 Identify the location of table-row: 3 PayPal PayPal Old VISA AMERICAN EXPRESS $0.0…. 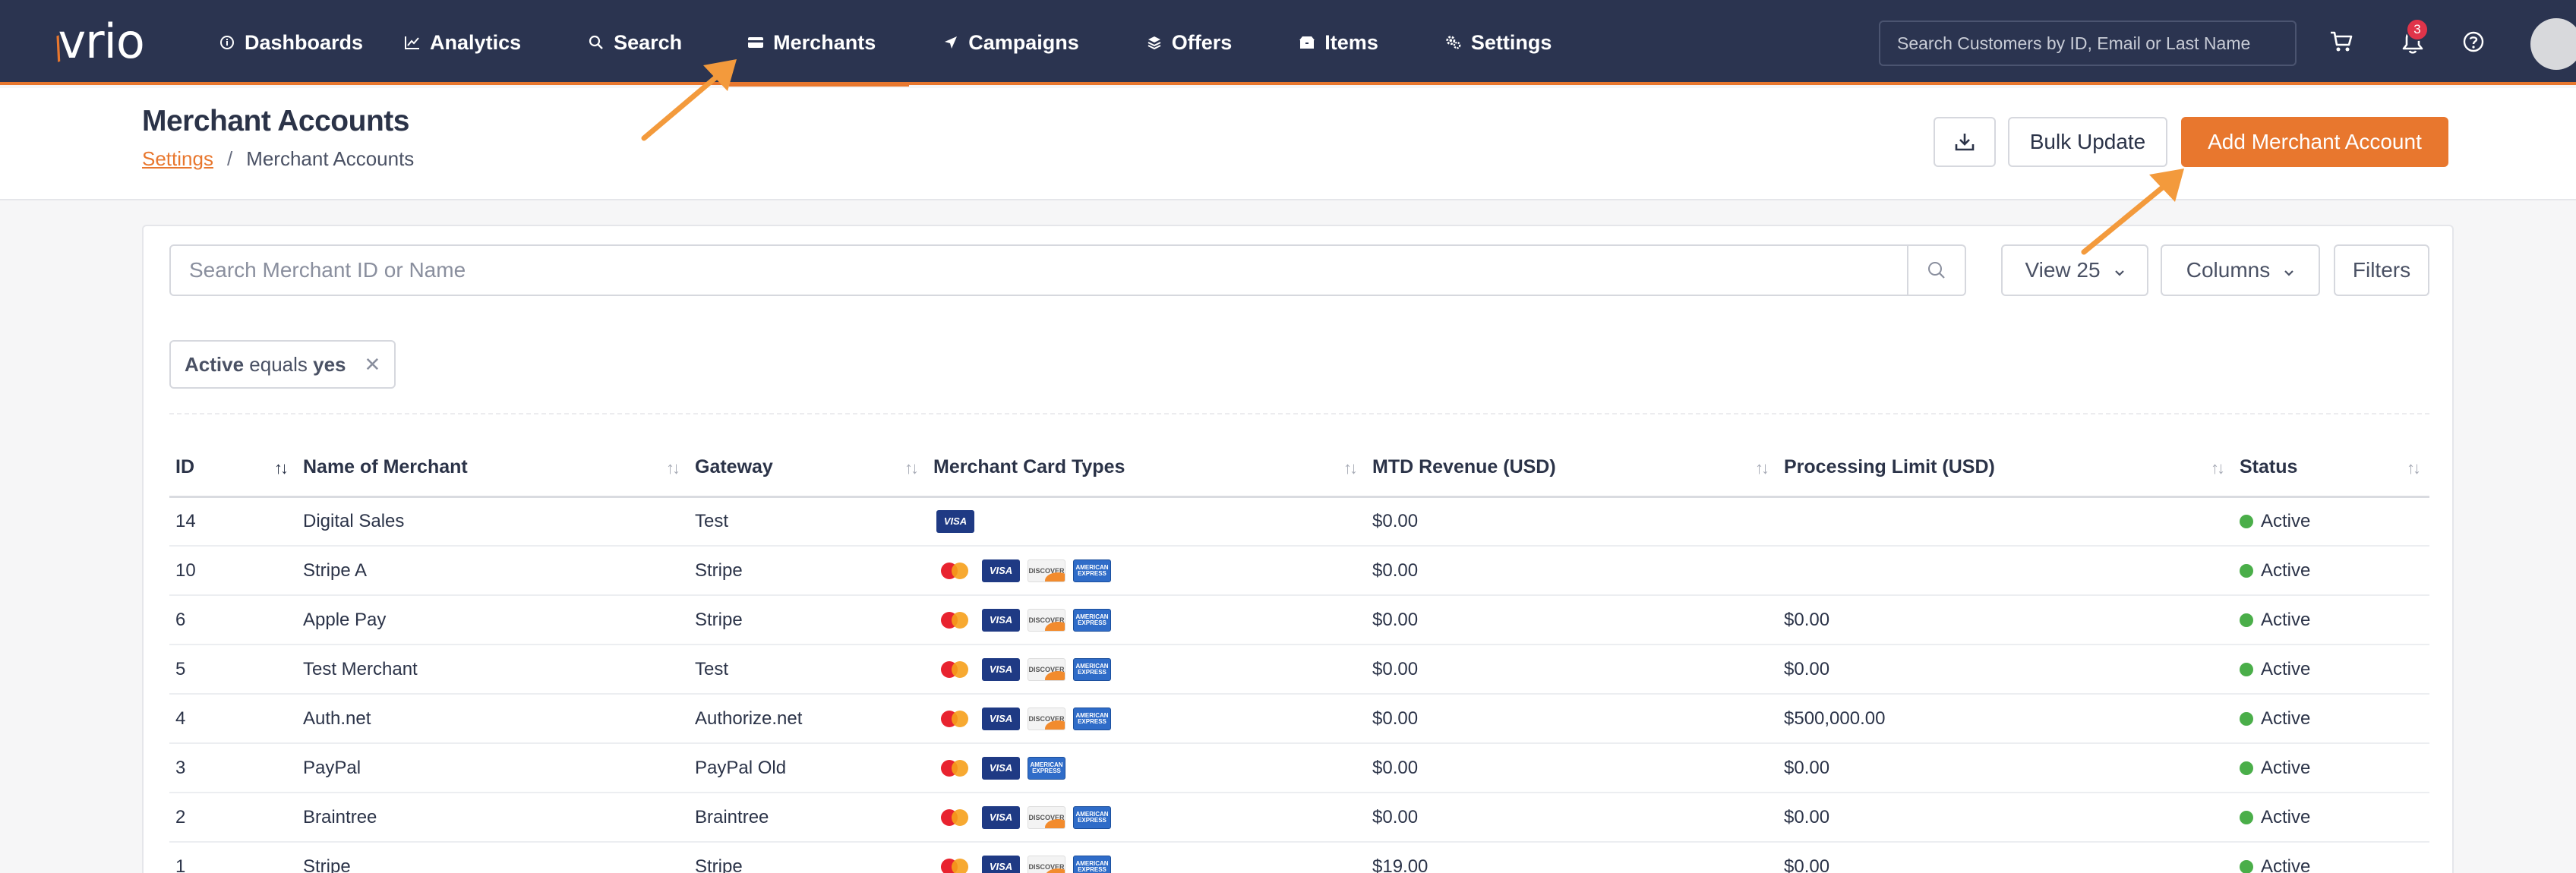
(1299, 768).